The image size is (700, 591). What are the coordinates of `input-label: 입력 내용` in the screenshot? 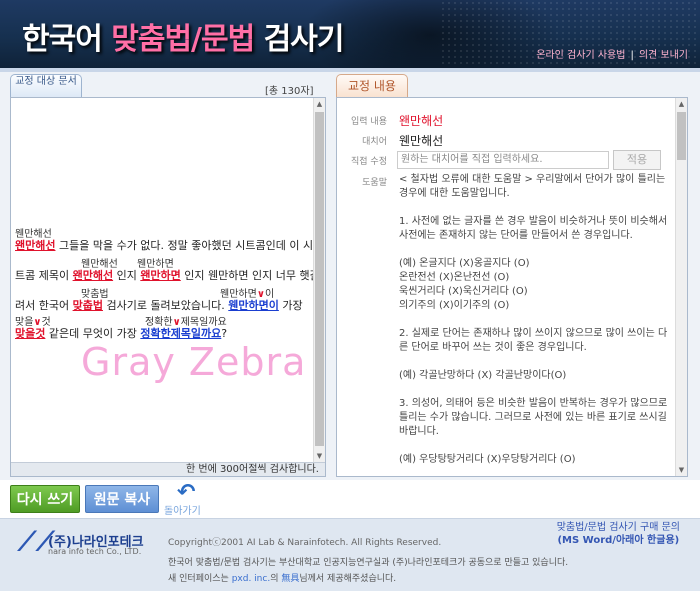 It's located at (369, 122).